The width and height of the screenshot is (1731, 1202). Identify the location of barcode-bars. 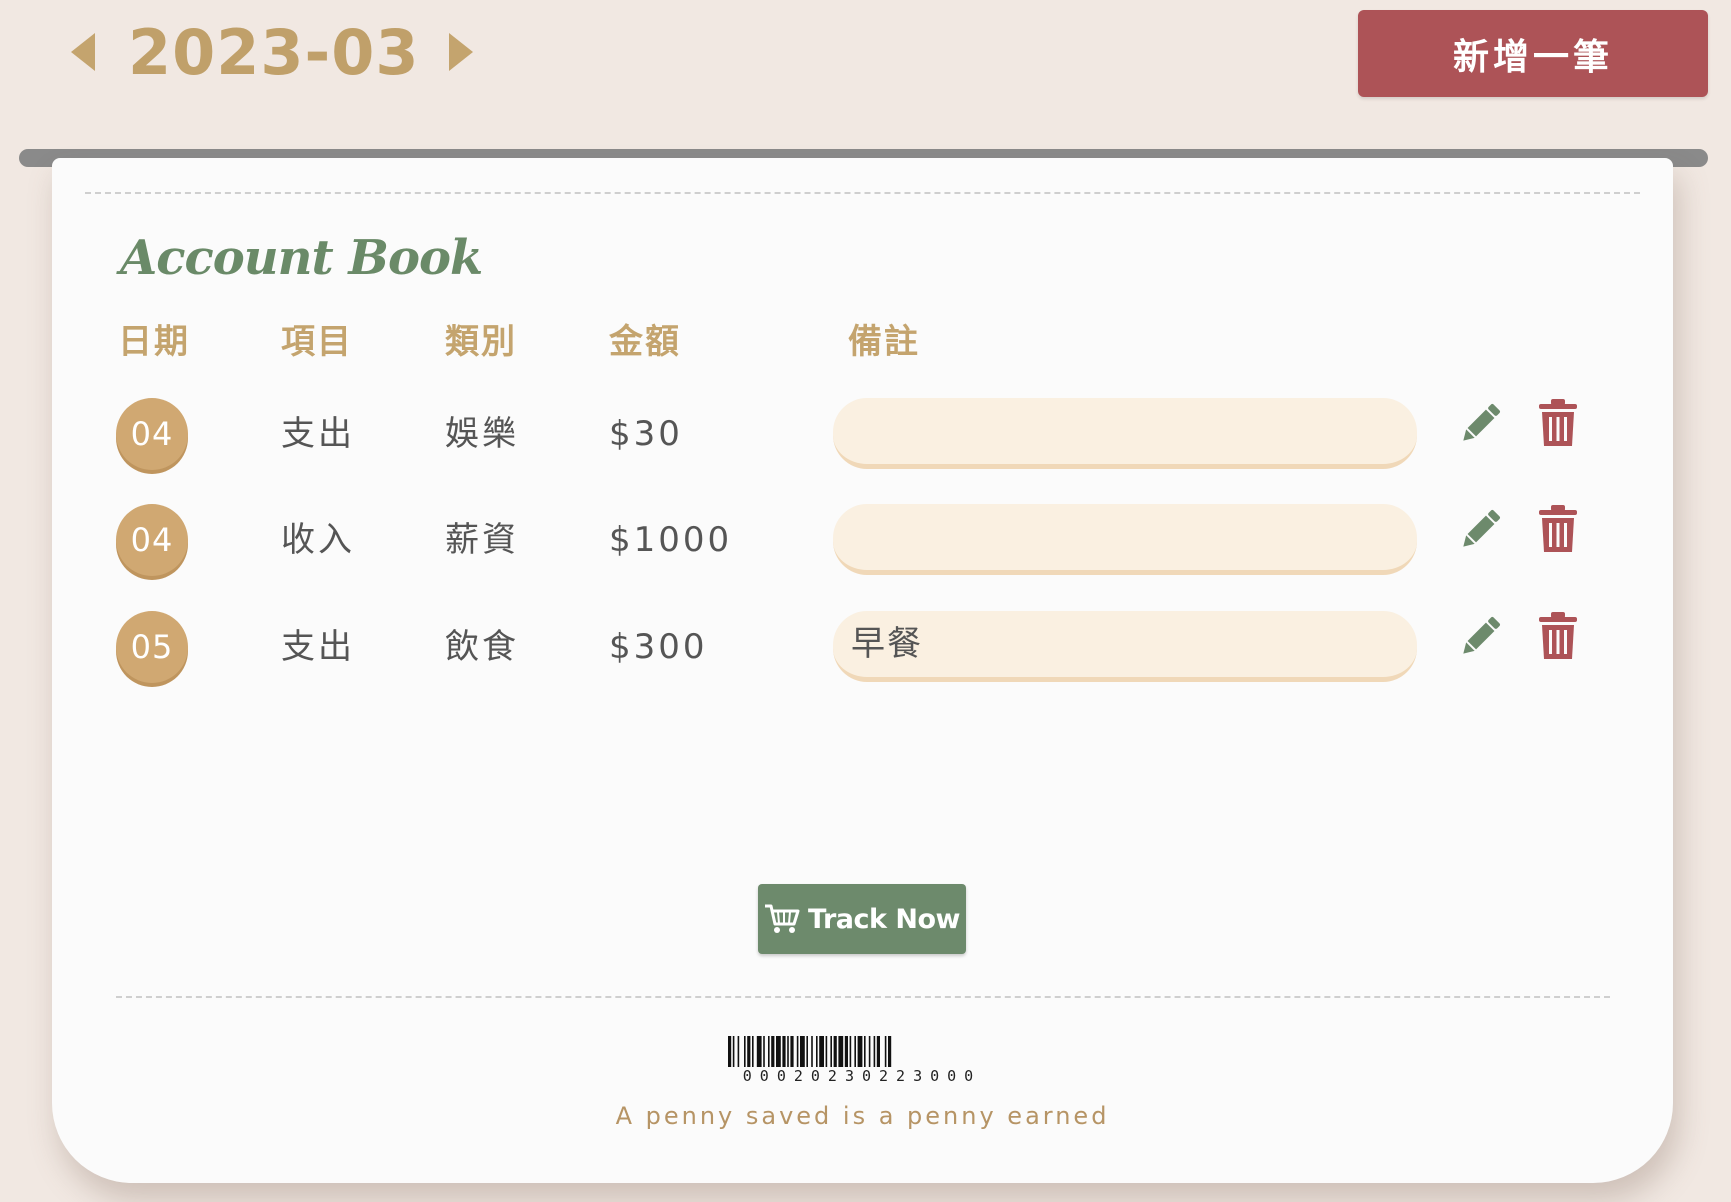
(810, 1051).